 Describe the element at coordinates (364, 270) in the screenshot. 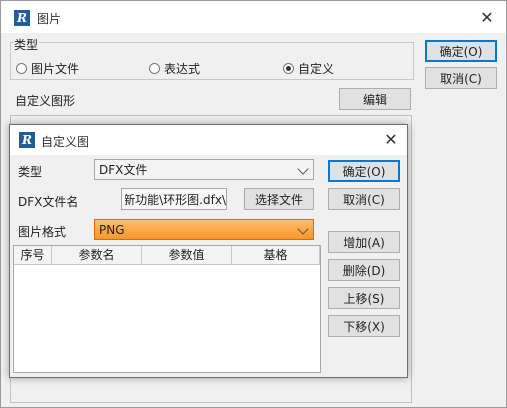

I see `delete-button: 删除(D)` at that location.